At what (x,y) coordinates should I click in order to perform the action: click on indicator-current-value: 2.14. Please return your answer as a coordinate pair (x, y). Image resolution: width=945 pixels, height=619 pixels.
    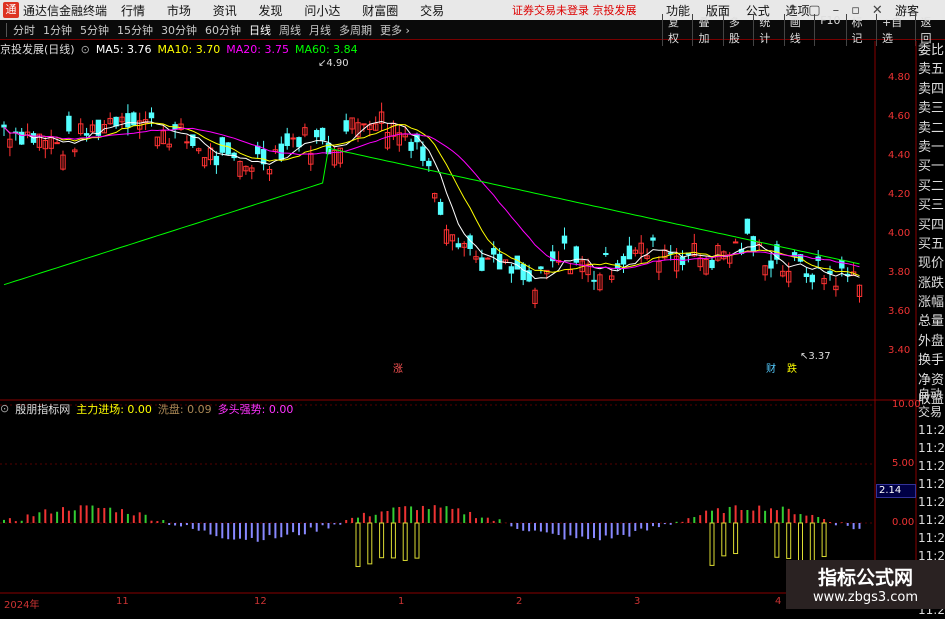
    Looking at the image, I should click on (896, 491).